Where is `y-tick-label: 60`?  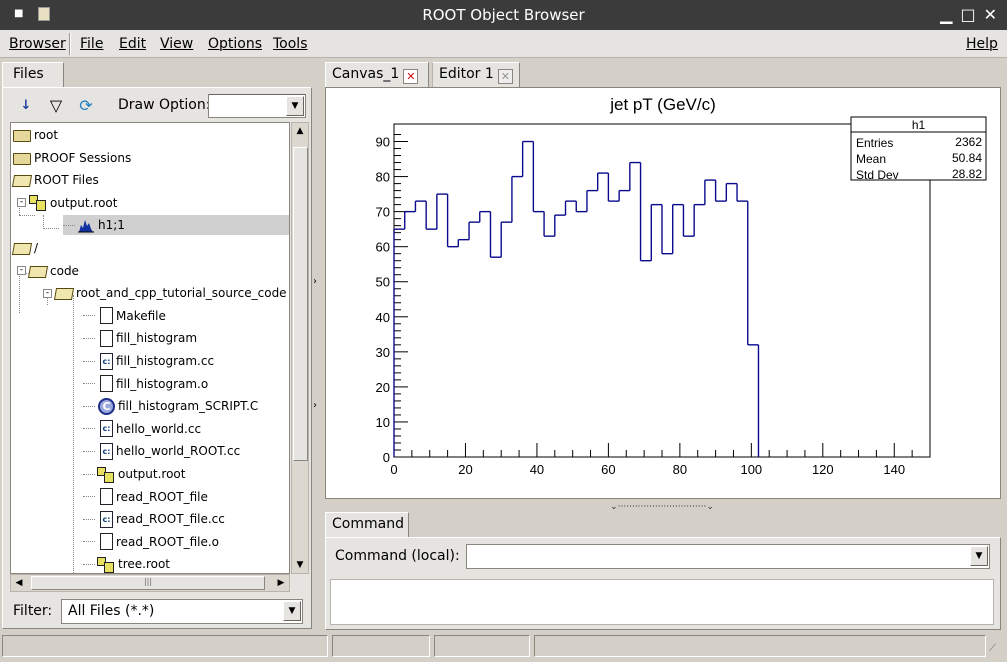
y-tick-label: 60 is located at coordinates (383, 247).